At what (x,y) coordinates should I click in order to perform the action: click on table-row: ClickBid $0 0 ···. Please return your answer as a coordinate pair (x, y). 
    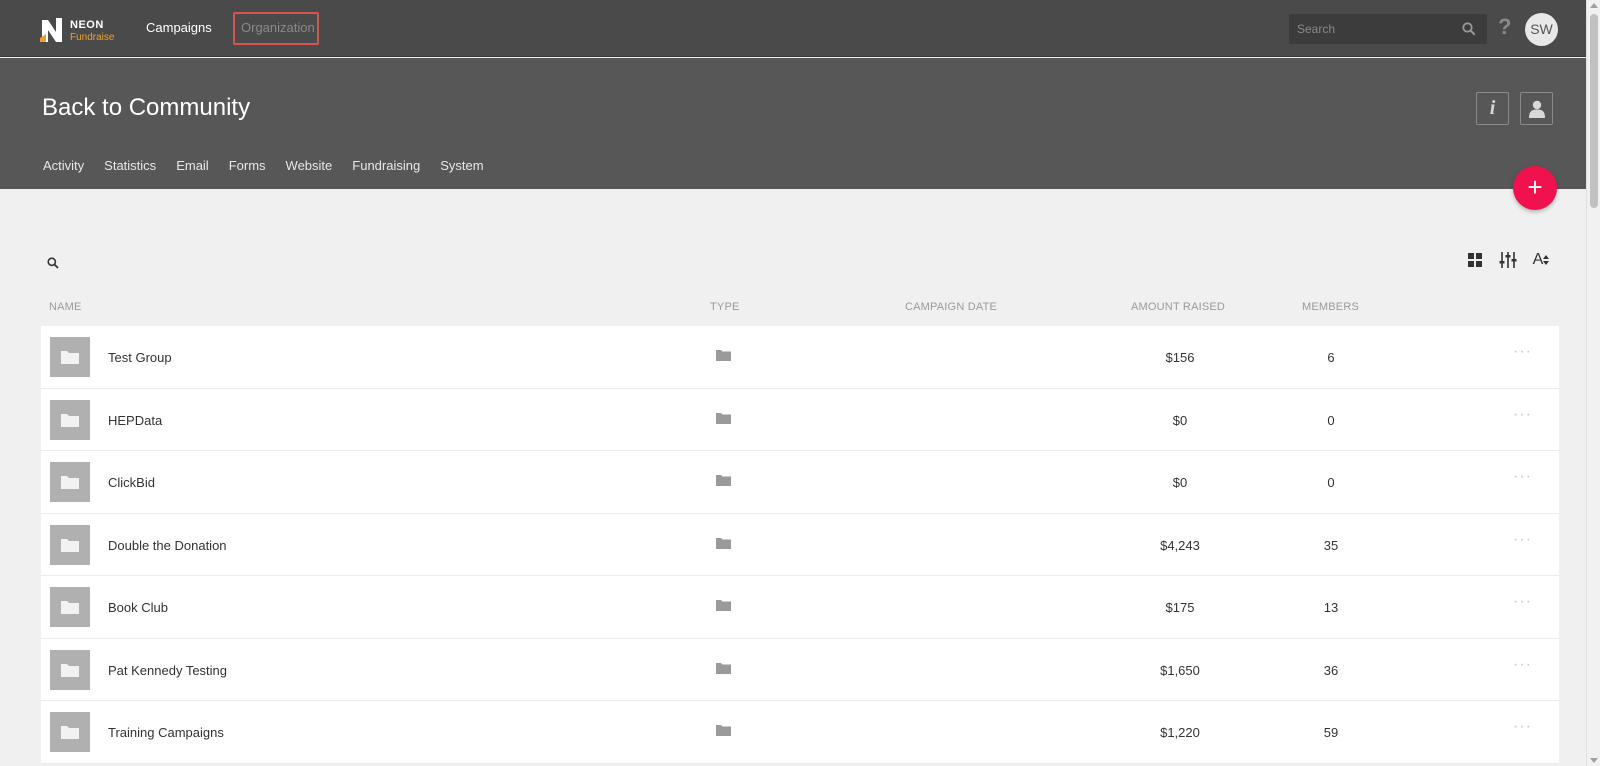
    Looking at the image, I should click on (800, 482).